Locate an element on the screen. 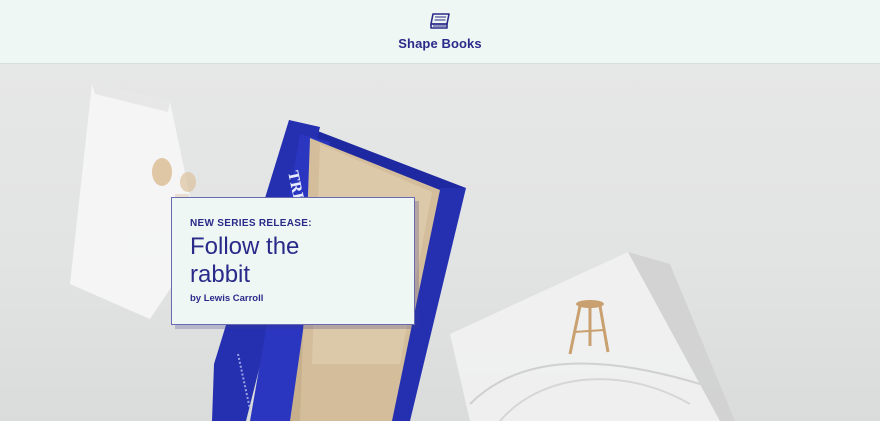 This screenshot has height=421, width=880. release-title: Follow the rabbit is located at coordinates (265, 261).